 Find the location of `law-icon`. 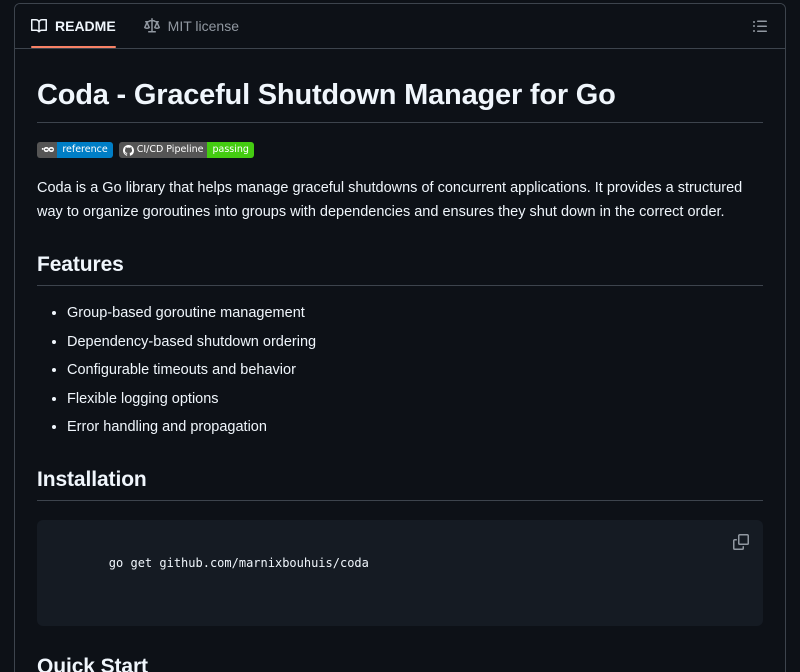

law-icon is located at coordinates (151, 25).